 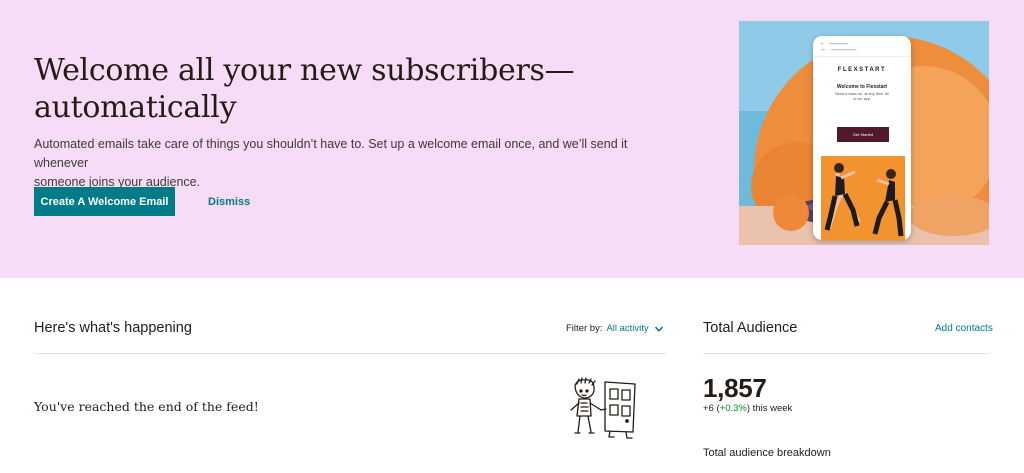 What do you see at coordinates (708, 408) in the screenshot?
I see `change-count: +6` at bounding box center [708, 408].